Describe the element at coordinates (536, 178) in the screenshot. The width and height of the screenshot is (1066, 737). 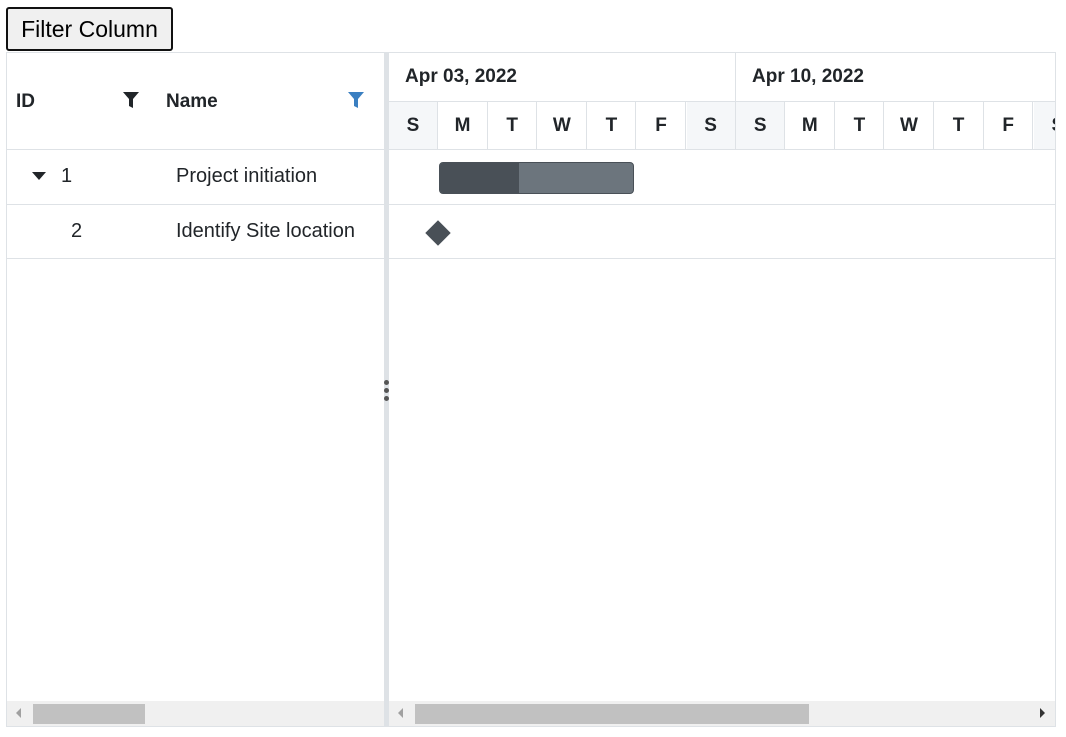
I see `summary-task-bar` at that location.